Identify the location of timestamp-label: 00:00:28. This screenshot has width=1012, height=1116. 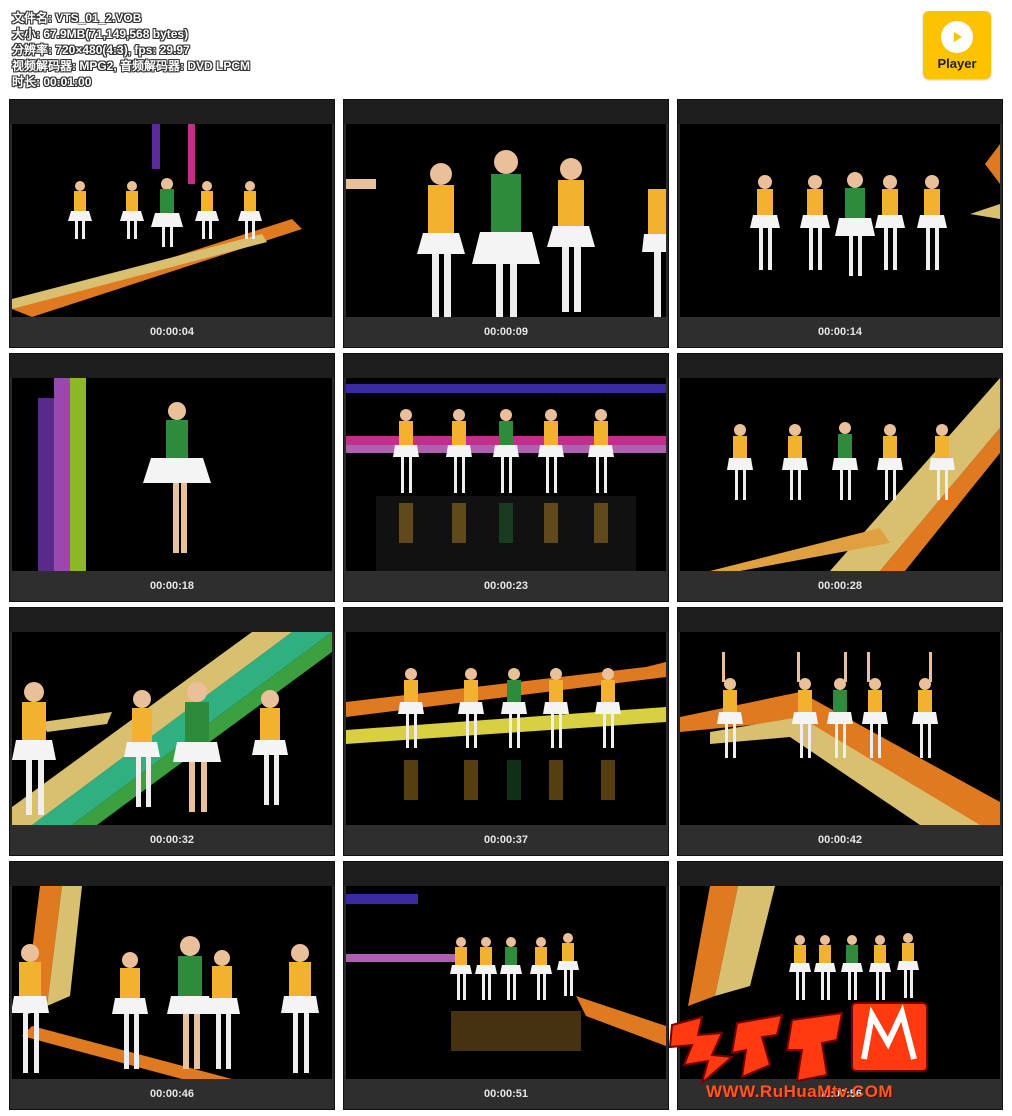
(840, 586).